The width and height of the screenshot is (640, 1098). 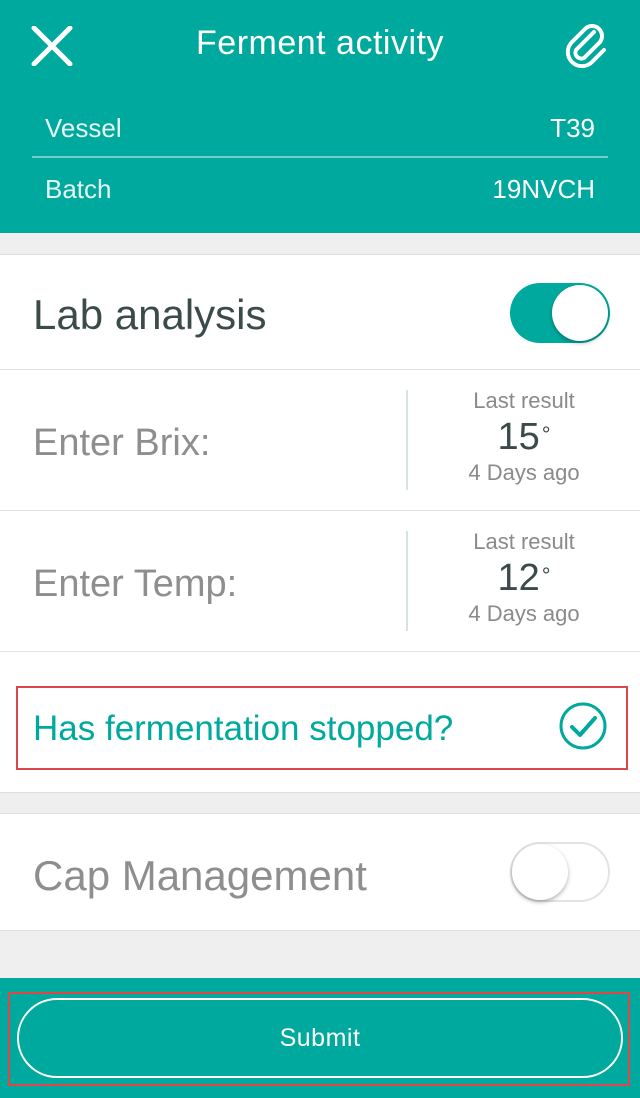 I want to click on footer-bar: Submit, so click(x=320, y=1038).